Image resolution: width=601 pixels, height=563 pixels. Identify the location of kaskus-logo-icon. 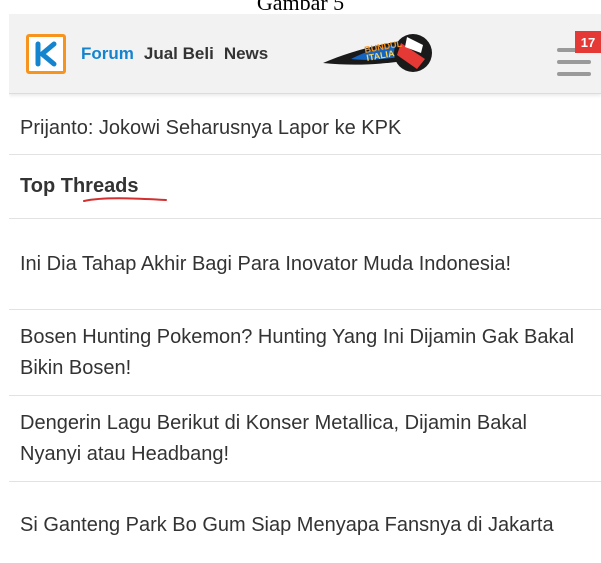
(46, 54).